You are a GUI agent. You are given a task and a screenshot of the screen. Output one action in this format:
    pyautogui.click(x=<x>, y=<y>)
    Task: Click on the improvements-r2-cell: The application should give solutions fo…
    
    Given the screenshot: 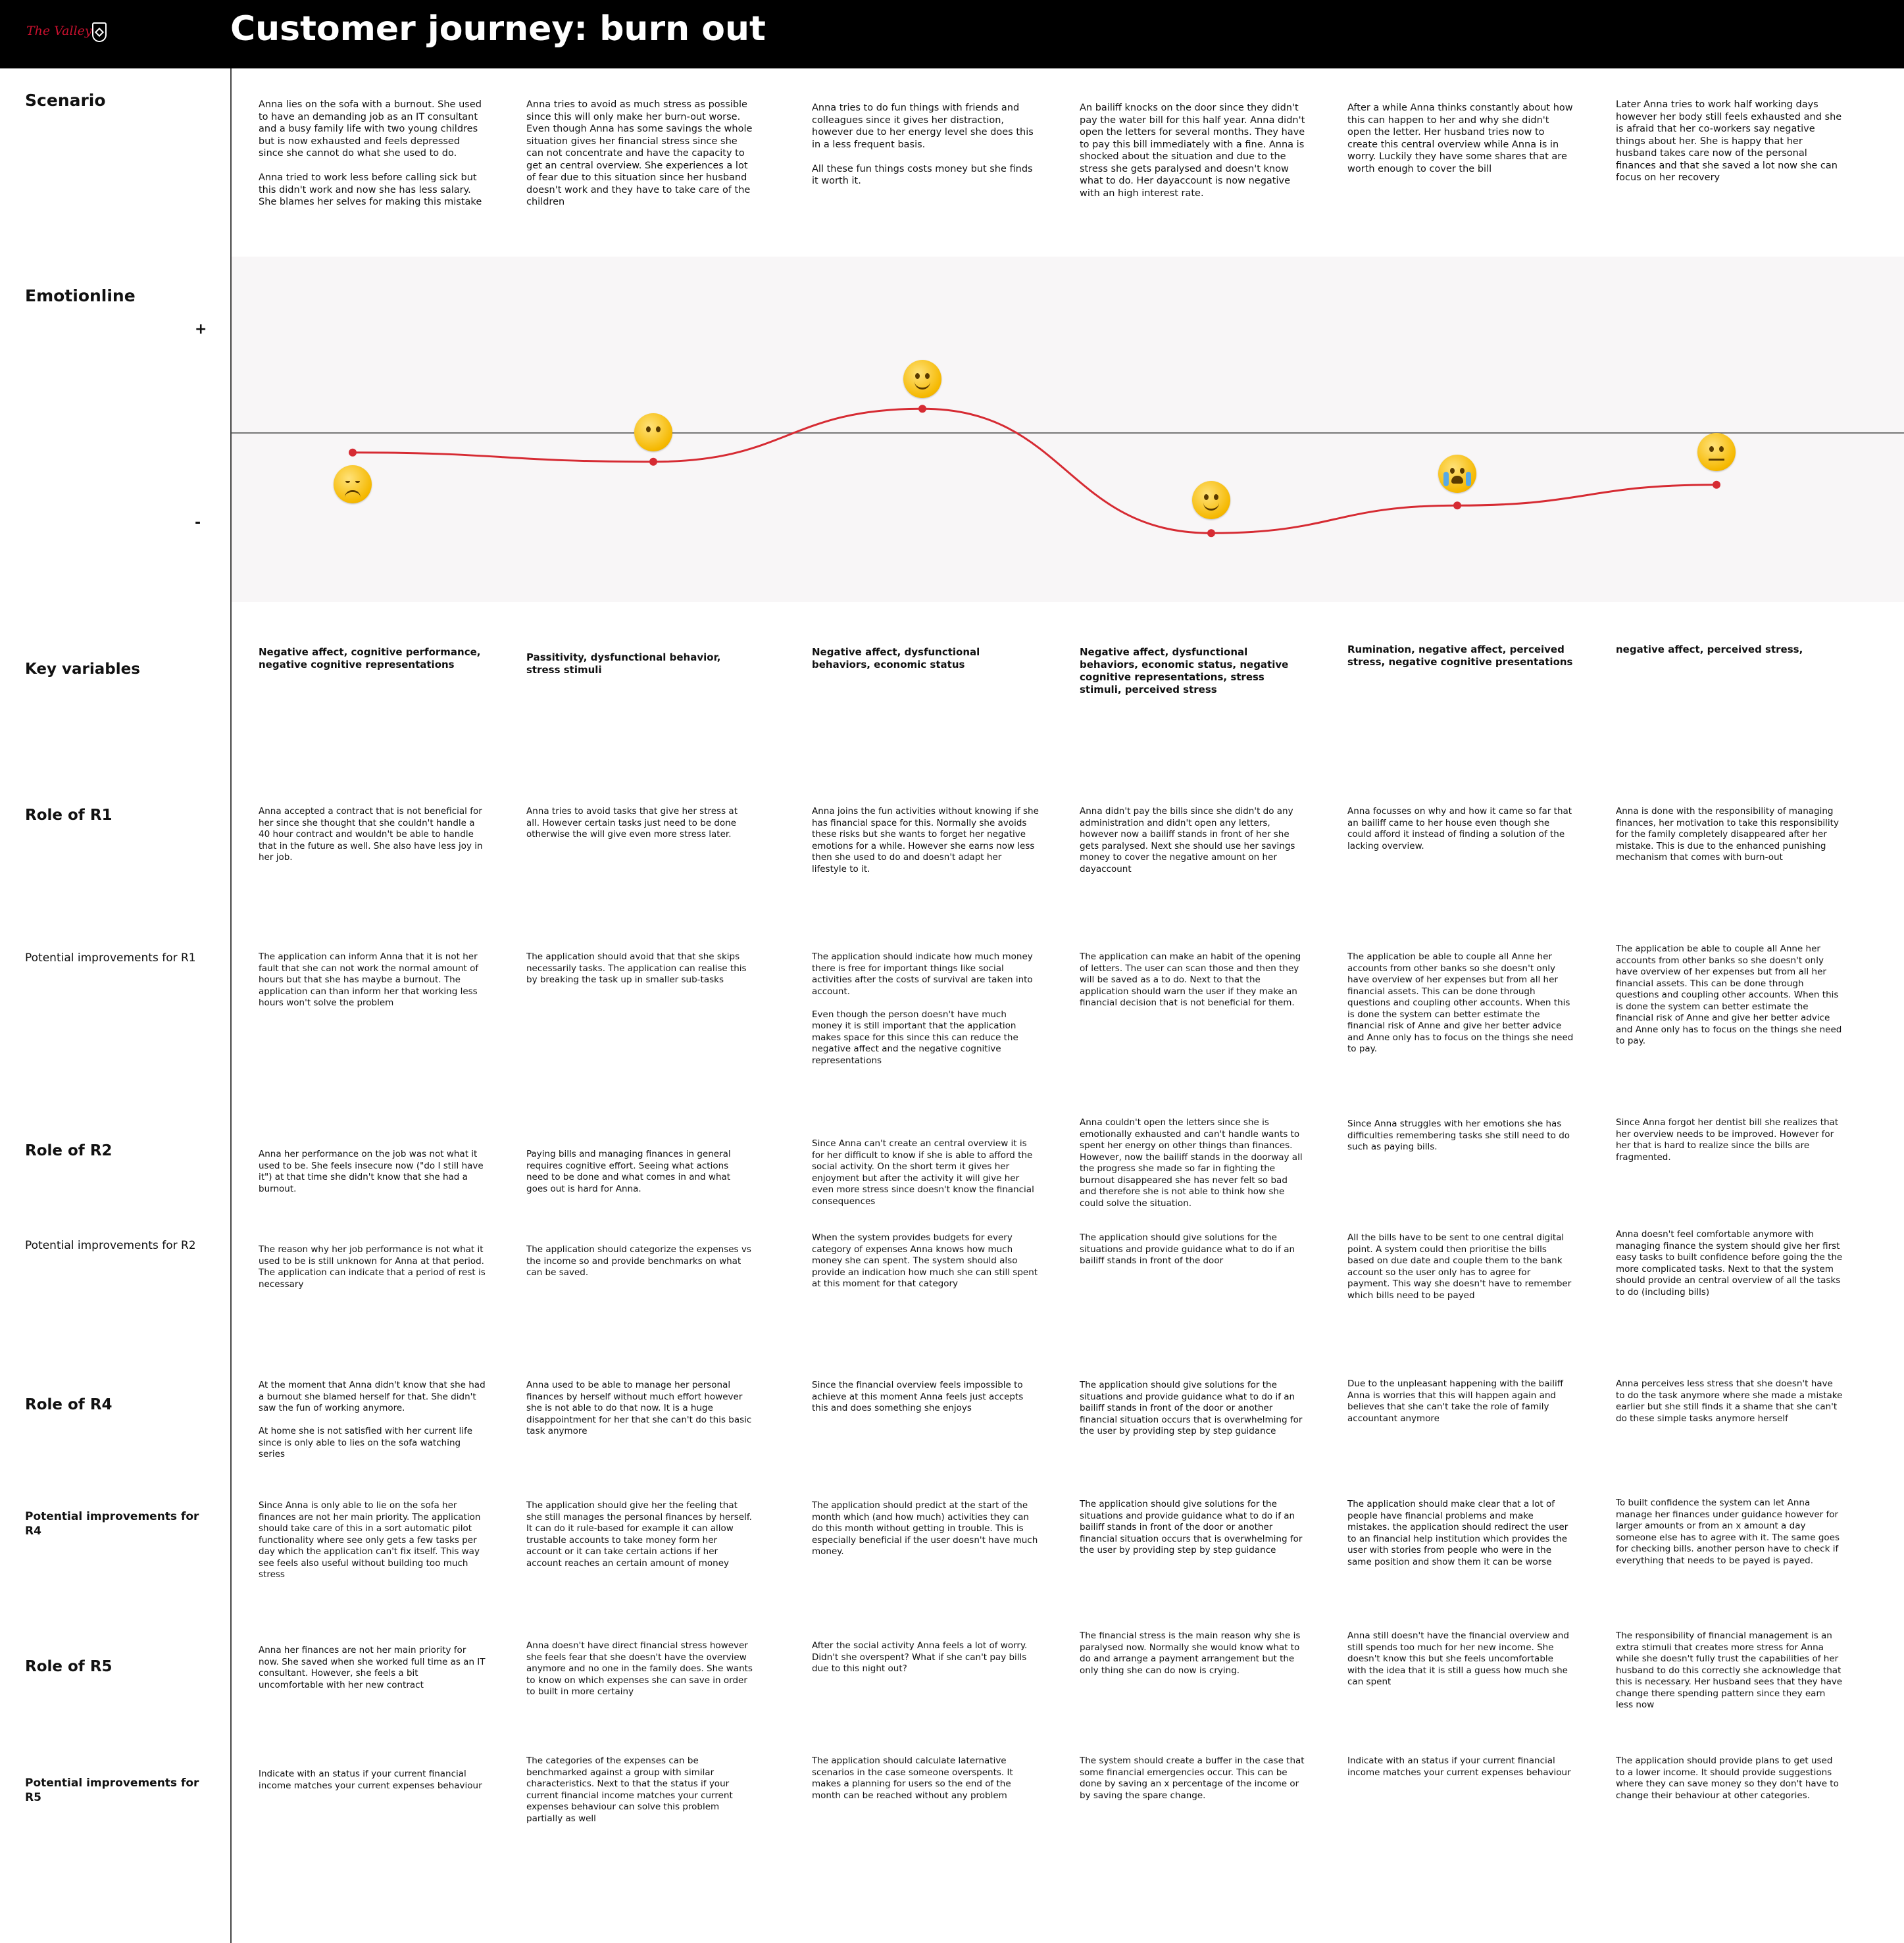 What is the action you would take?
    pyautogui.click(x=1187, y=1249)
    